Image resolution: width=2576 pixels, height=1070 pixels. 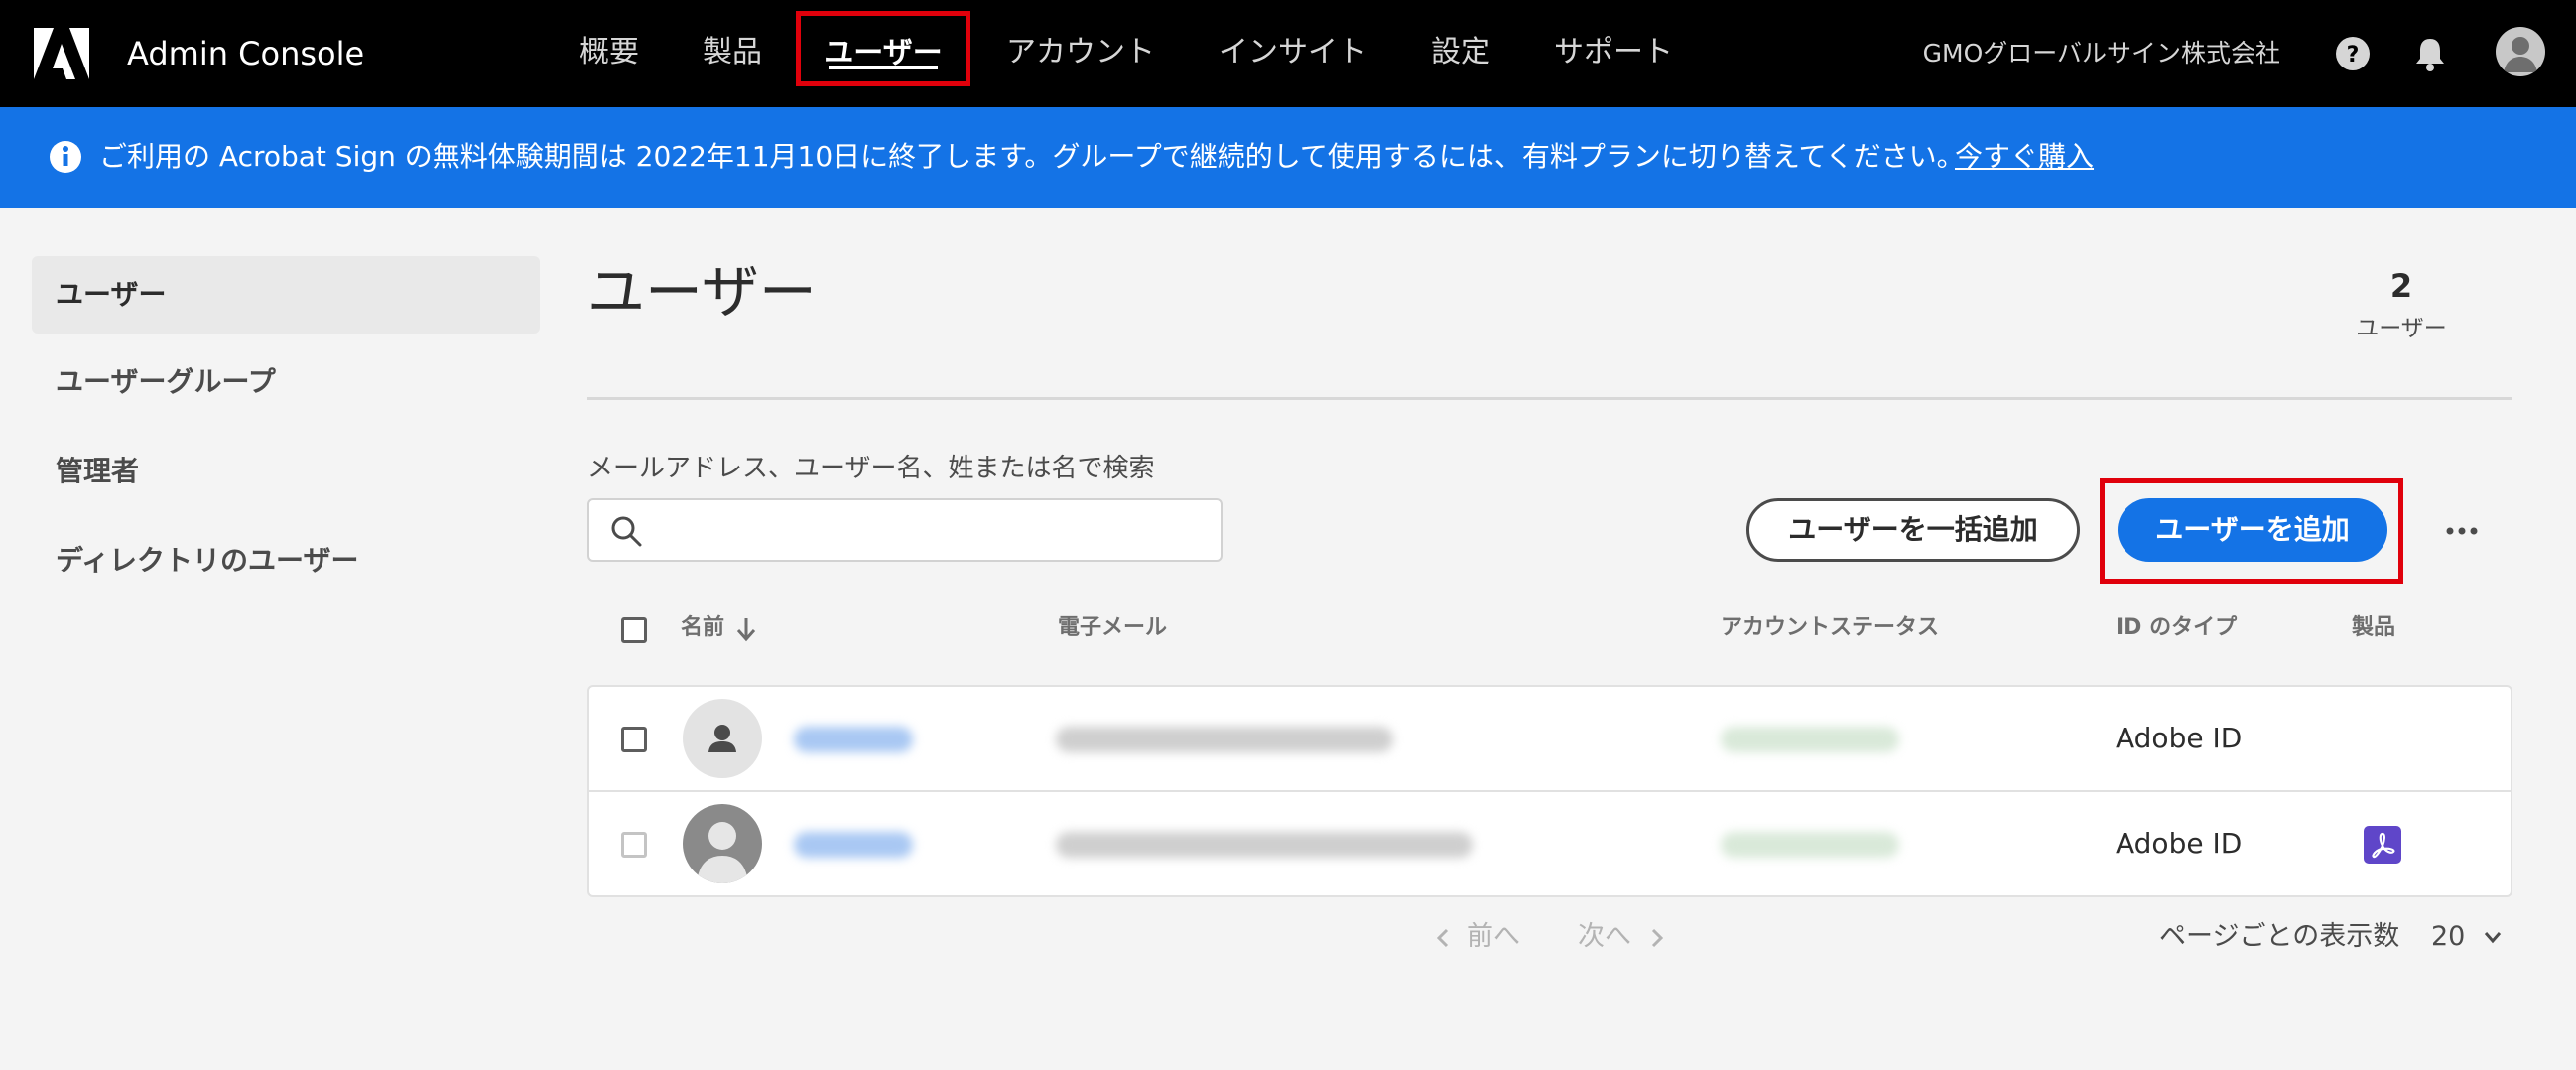 What do you see at coordinates (634, 630) in the screenshot?
I see `select-all-checkbox` at bounding box center [634, 630].